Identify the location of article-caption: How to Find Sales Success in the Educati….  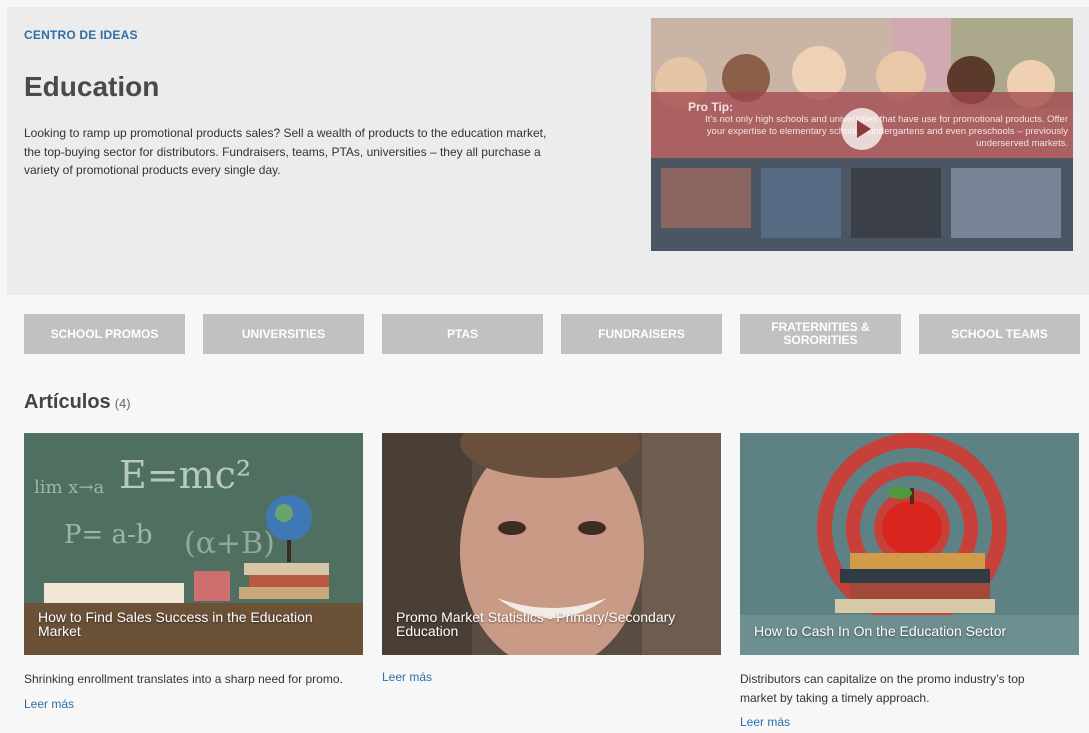
(194, 624).